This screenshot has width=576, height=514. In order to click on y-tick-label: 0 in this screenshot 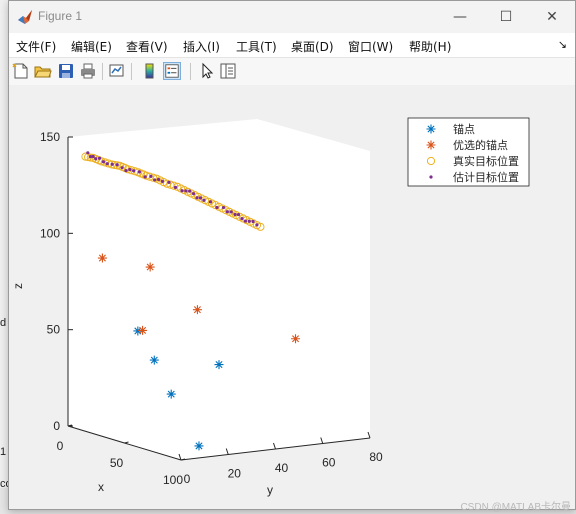, I will do `click(187, 479)`.